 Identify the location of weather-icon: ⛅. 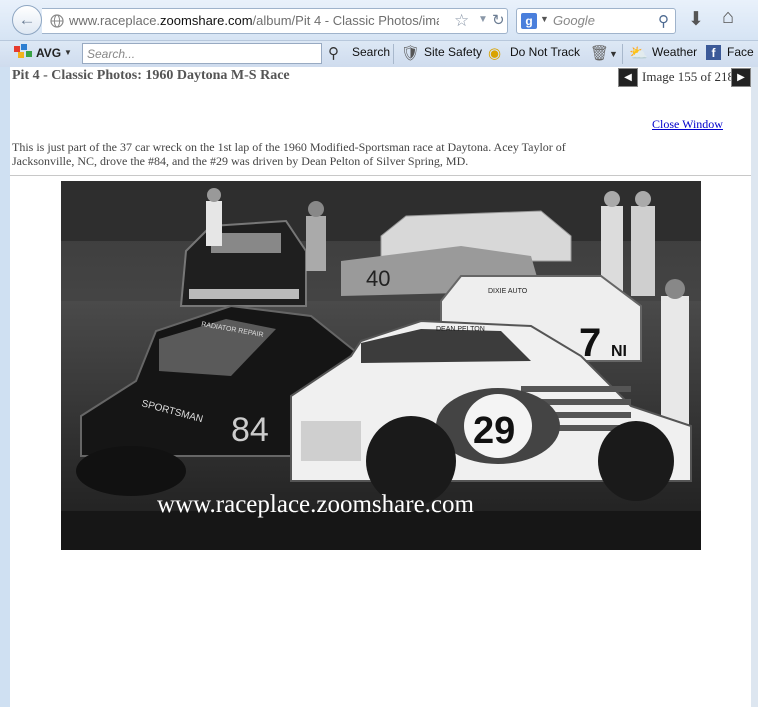
(638, 53).